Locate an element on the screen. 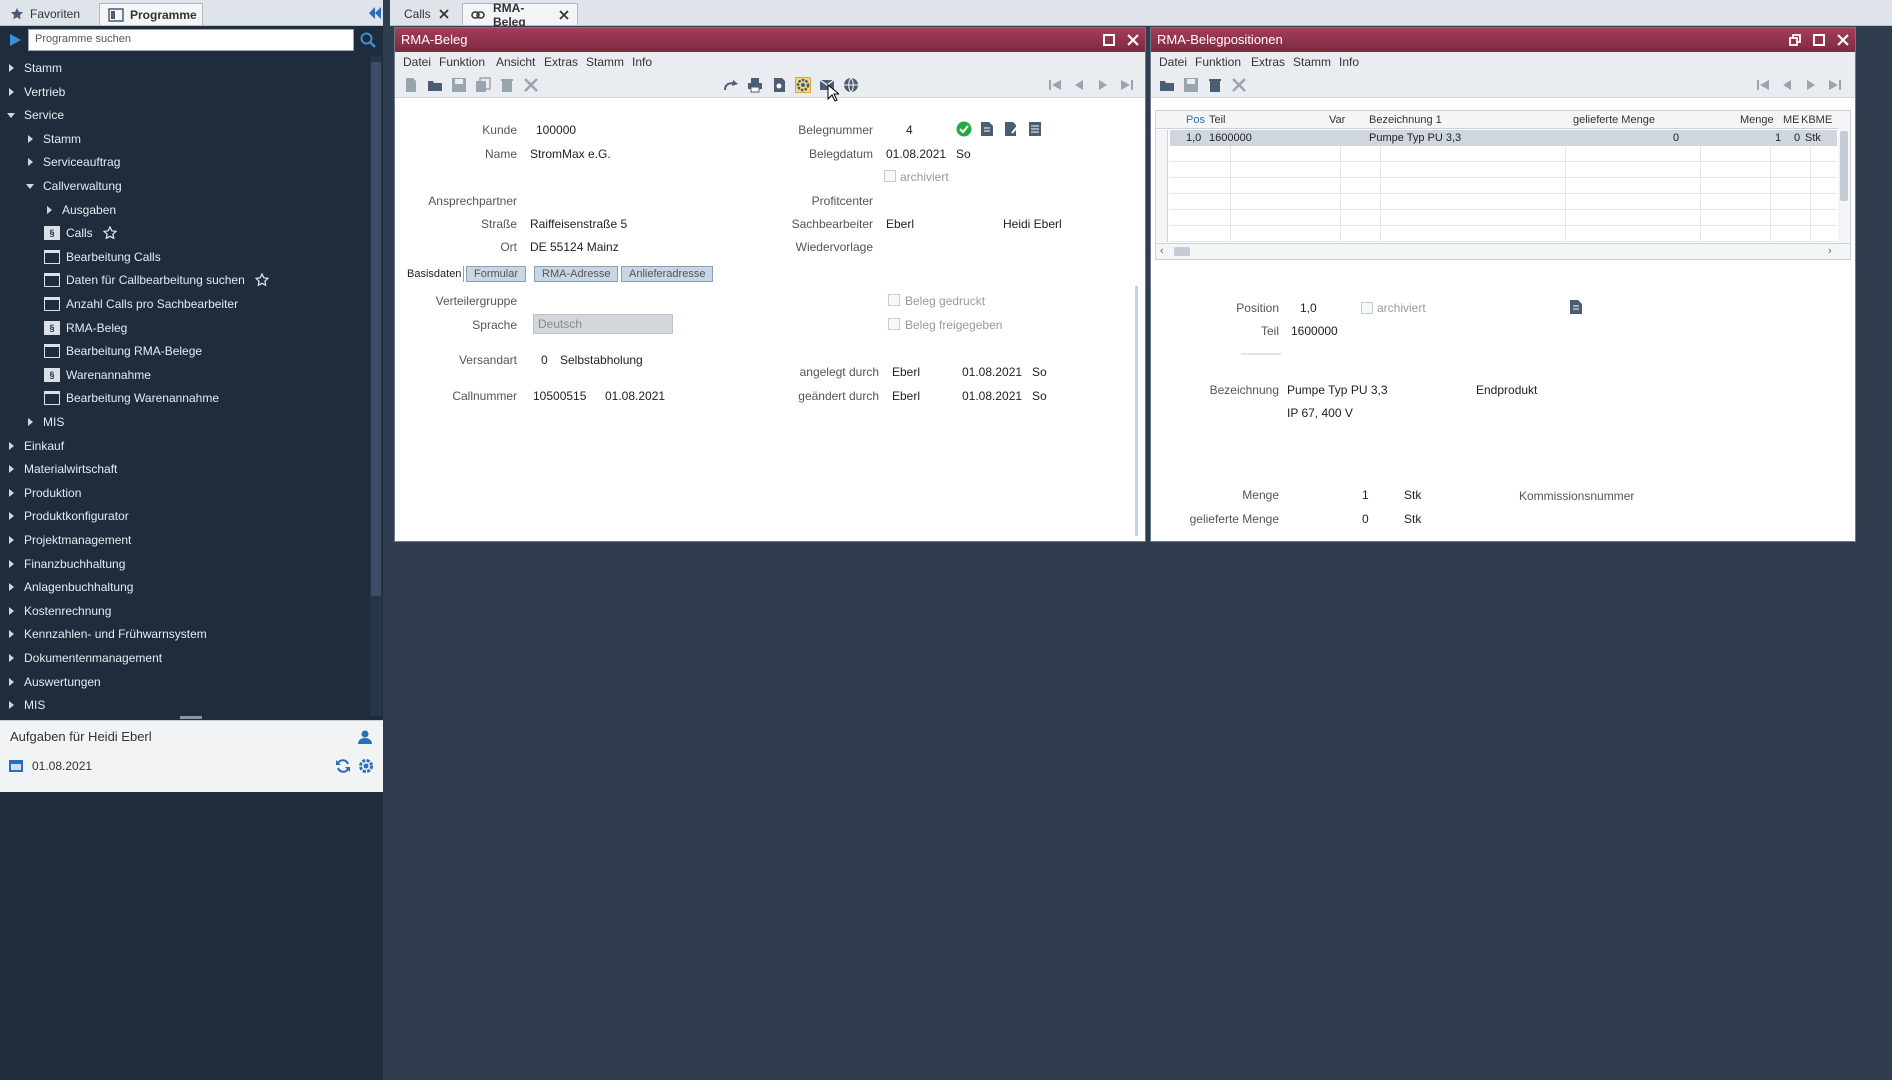 Image resolution: width=1892 pixels, height=1080 pixels. new-icon is located at coordinates (411, 85).